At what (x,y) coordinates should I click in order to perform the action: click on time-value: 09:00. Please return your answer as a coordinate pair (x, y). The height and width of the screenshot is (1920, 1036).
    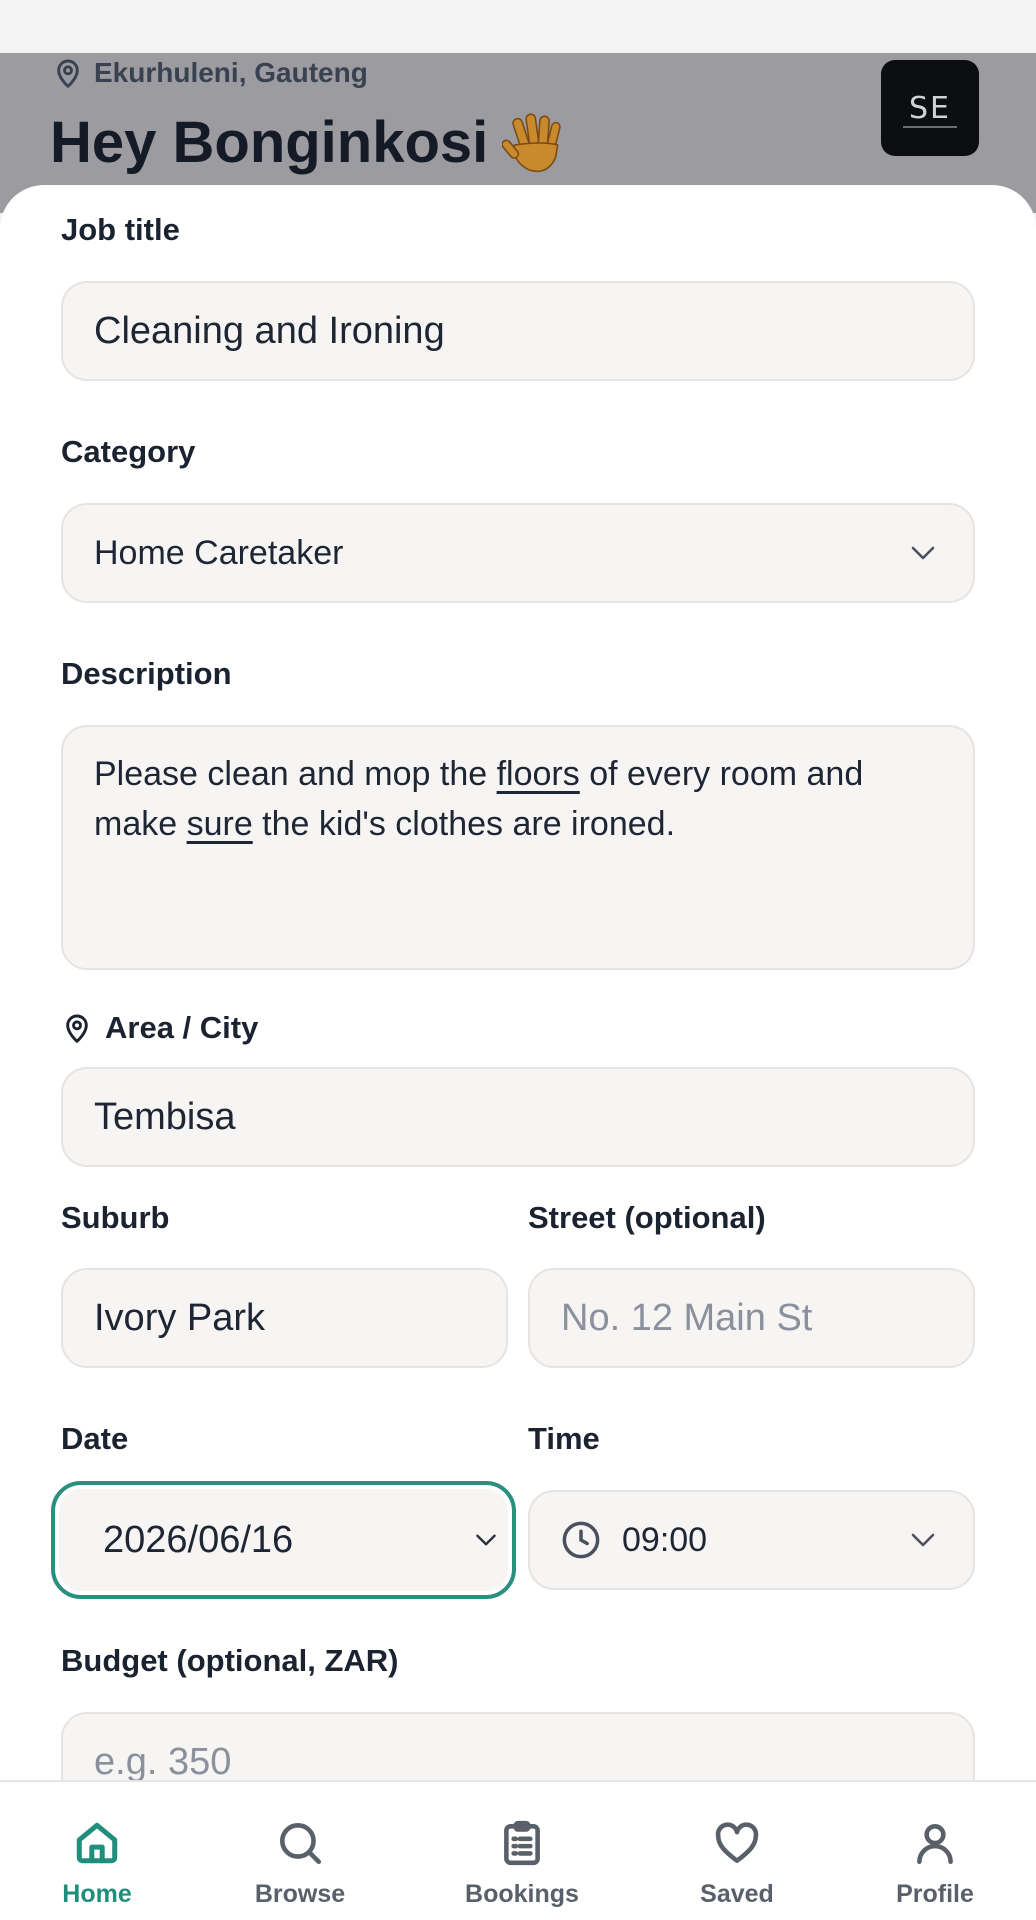
    Looking at the image, I should click on (665, 1539).